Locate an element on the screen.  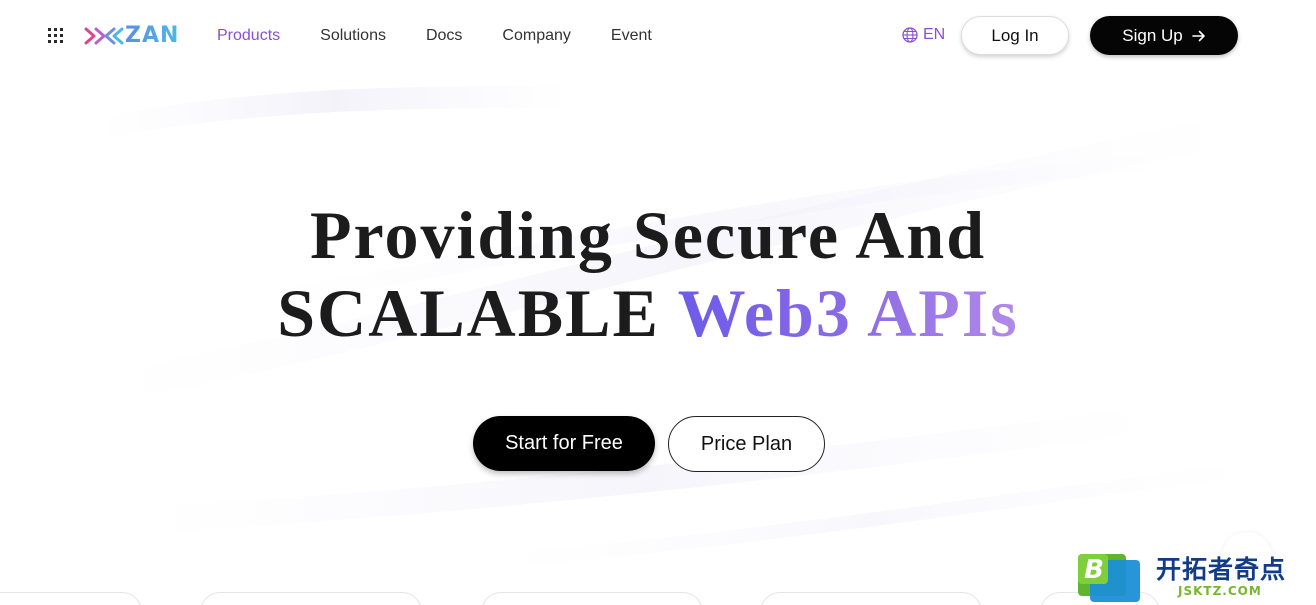
main-nav: Products Solutions Docs Company Event is located at coordinates (454, 36).